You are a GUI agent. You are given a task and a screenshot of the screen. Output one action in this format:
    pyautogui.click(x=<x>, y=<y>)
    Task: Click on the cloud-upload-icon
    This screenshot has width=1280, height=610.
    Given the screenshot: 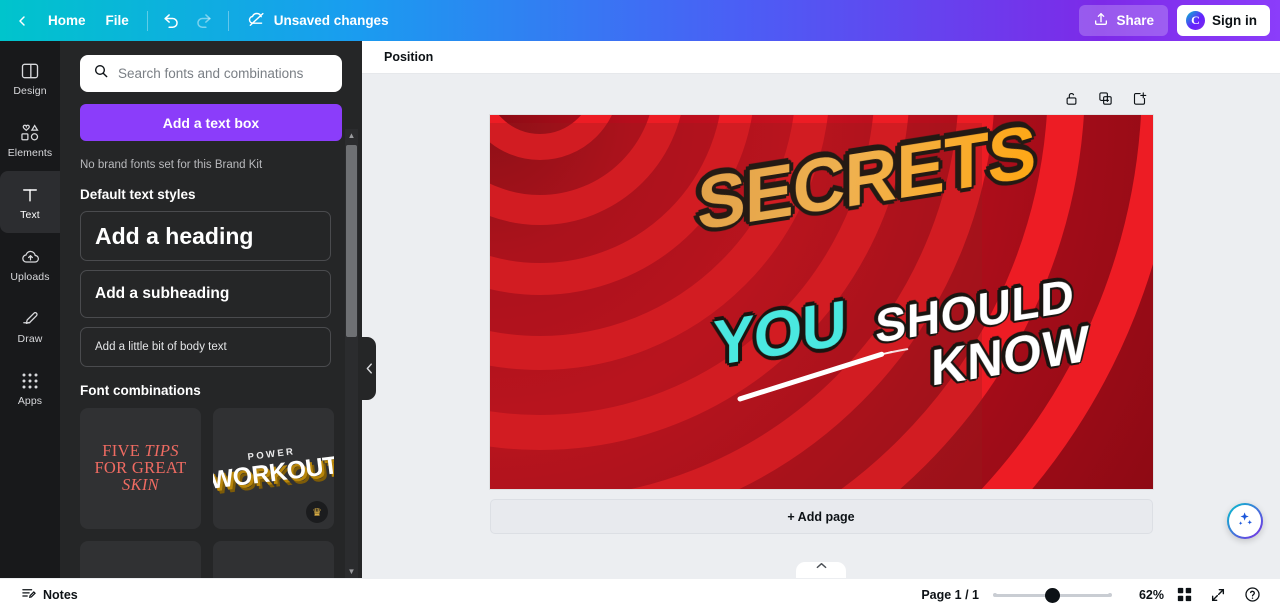 What is the action you would take?
    pyautogui.click(x=30, y=257)
    